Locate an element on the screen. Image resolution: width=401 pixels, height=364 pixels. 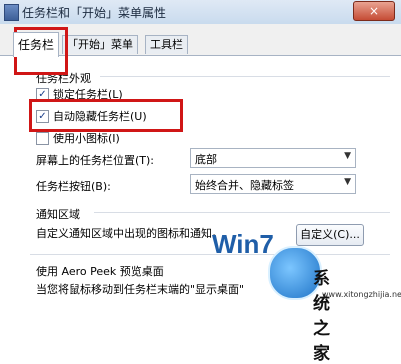
group-title-appearance: 任务栏外观 is located at coordinates (63, 78).